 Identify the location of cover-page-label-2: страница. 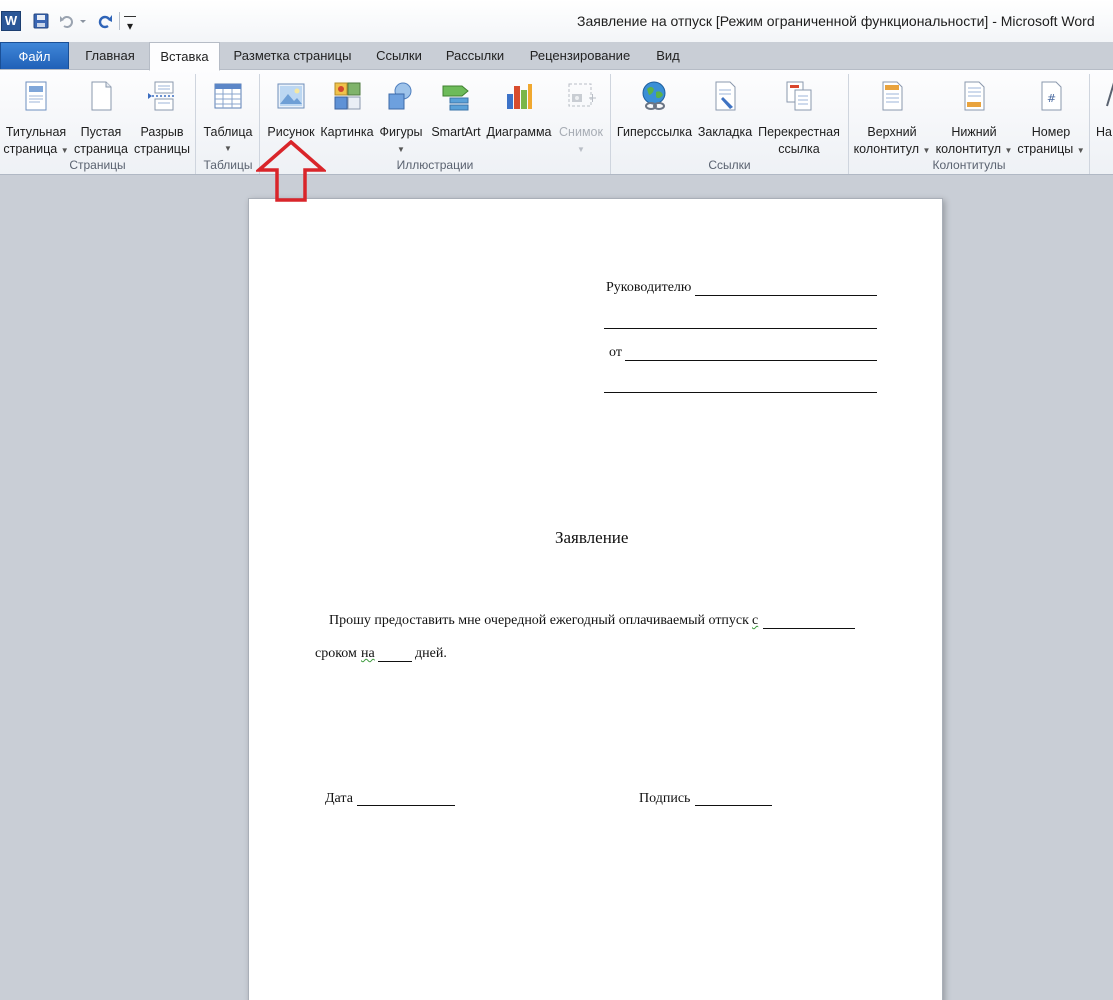
(30, 149).